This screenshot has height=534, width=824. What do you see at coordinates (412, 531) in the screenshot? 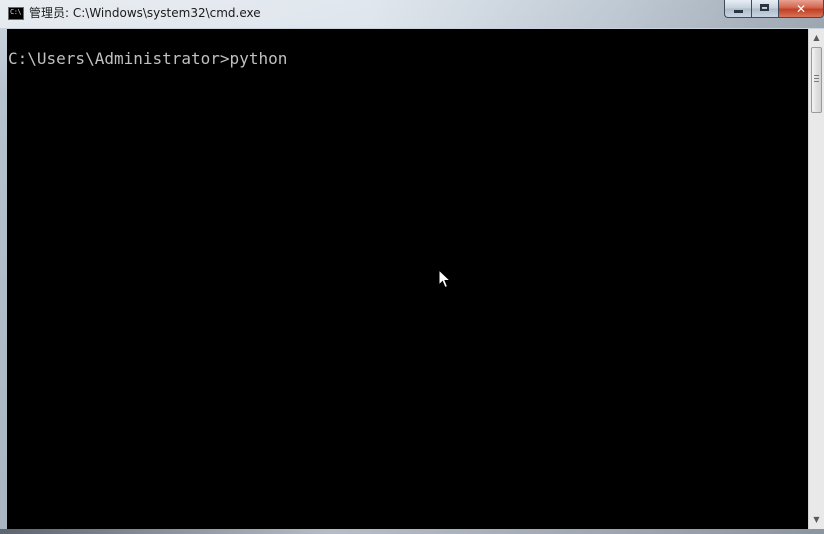
I see `window-bottom-border` at bounding box center [412, 531].